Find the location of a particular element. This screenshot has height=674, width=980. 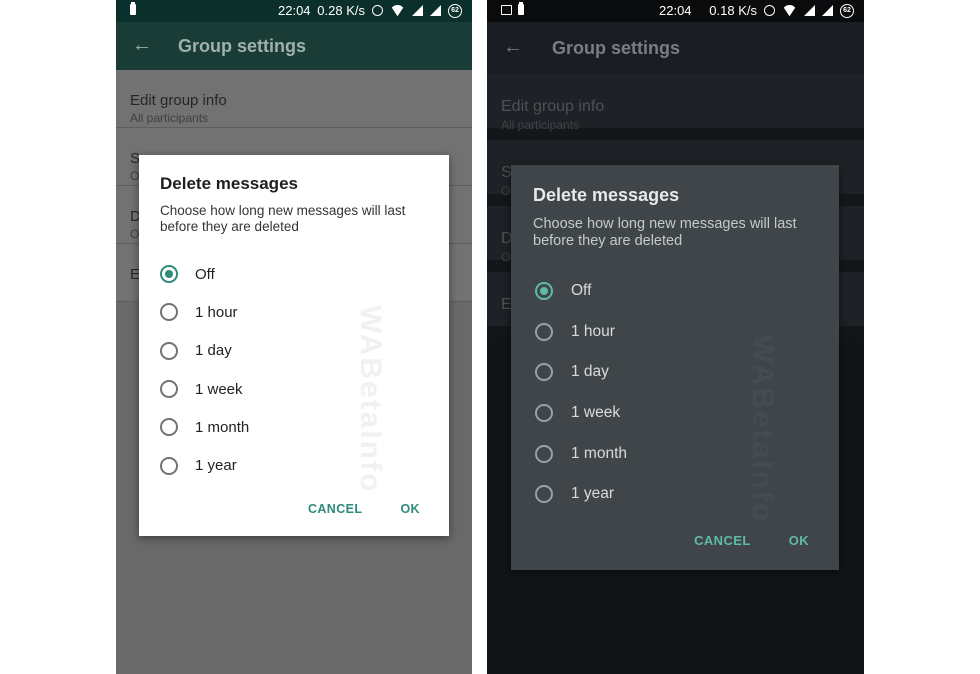

status-bar: 22:04 0.28 K/s 62 is located at coordinates (294, 11).